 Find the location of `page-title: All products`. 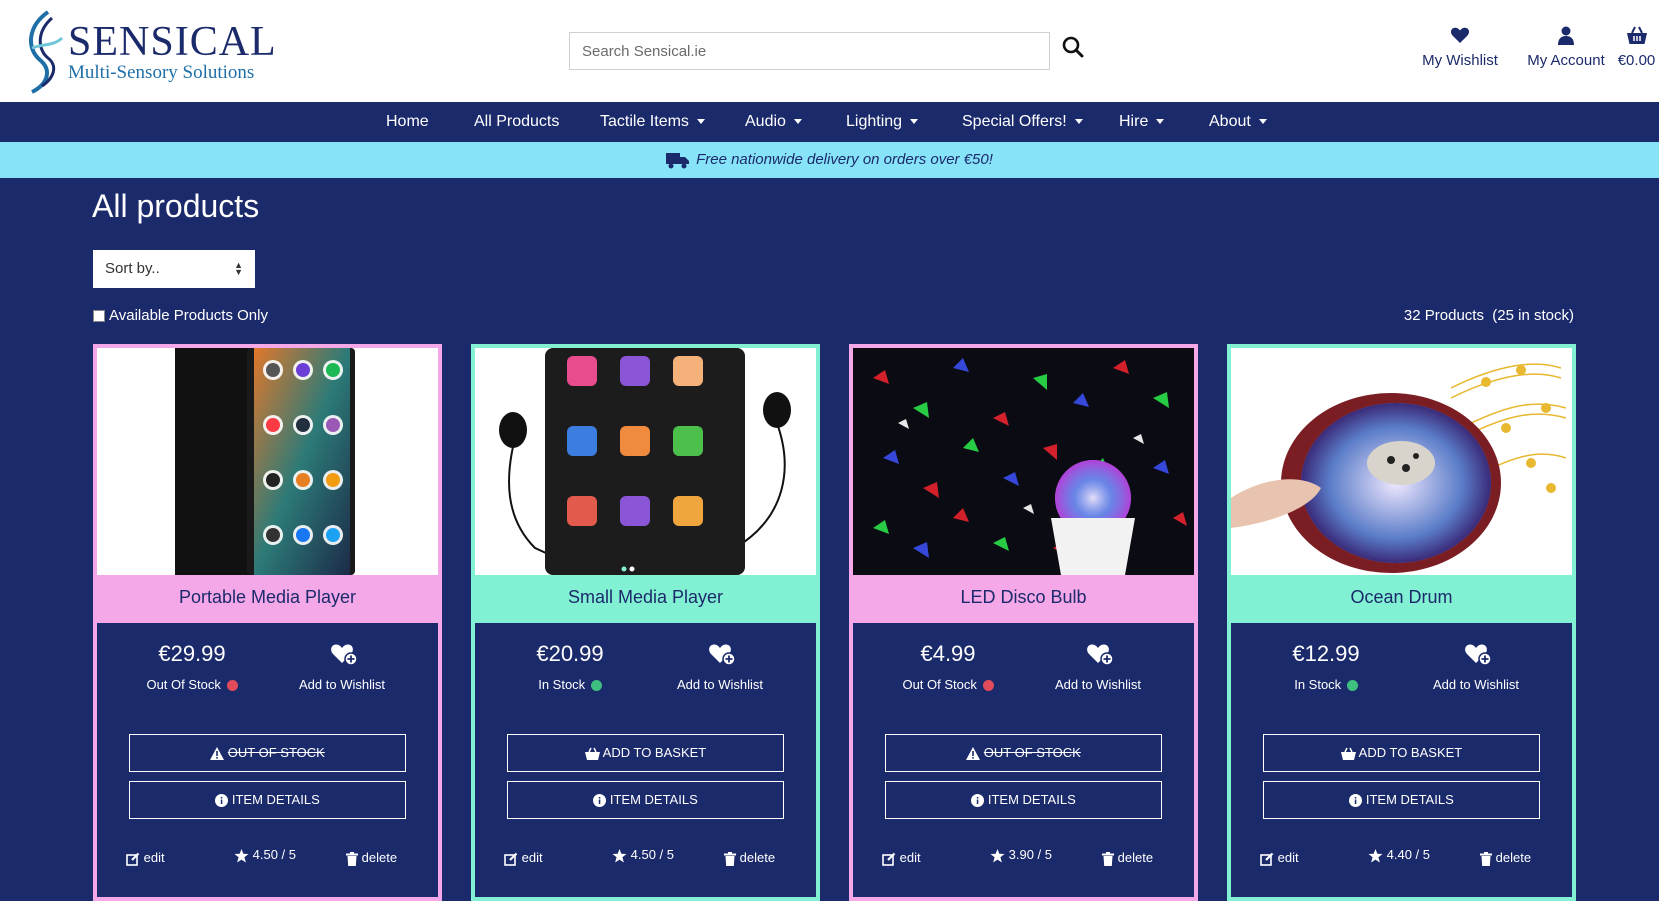

page-title: All products is located at coordinates (176, 206).